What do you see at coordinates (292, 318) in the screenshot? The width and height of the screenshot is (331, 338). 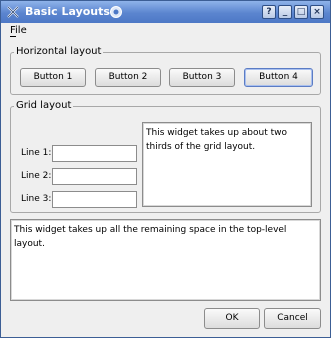 I see `cancel-button: Cancel` at bounding box center [292, 318].